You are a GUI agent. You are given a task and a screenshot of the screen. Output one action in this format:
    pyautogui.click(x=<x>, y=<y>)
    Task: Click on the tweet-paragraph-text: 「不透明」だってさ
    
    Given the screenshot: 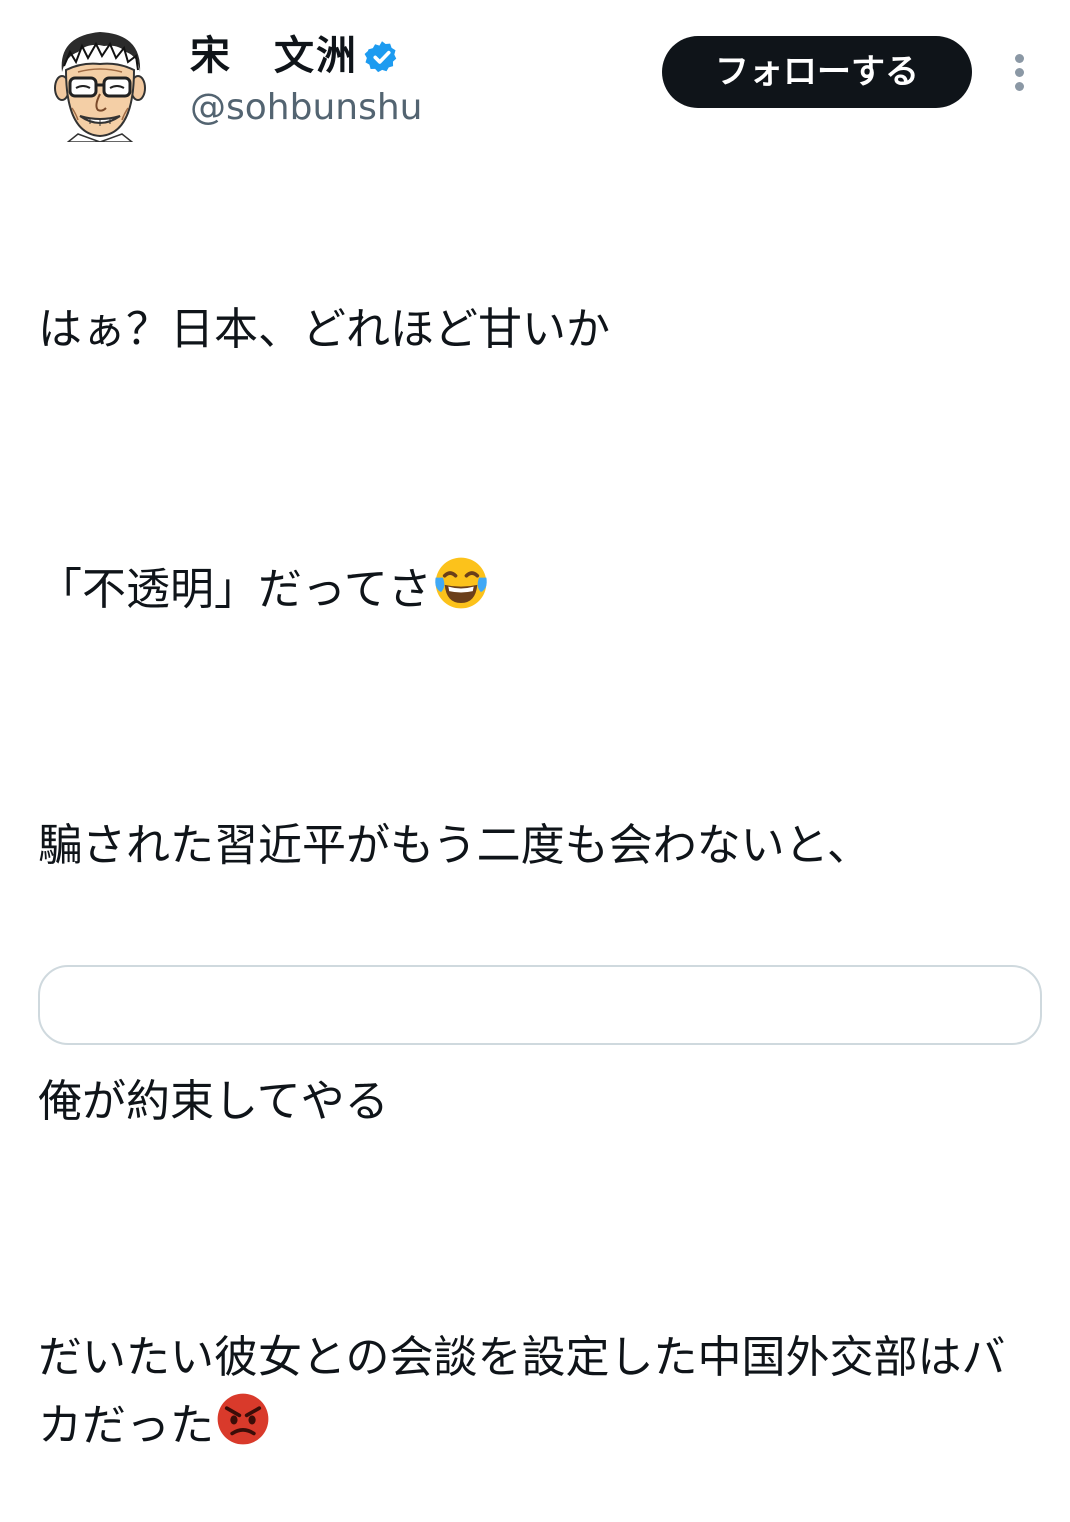 What is the action you would take?
    pyautogui.click(x=235, y=589)
    